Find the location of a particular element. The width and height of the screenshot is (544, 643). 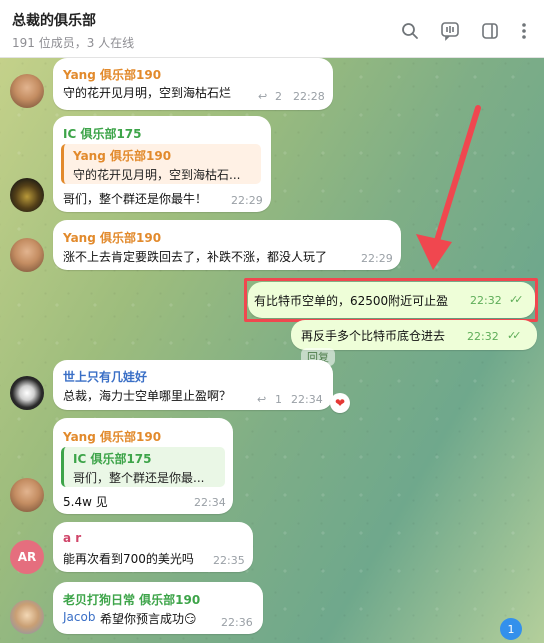

more-icon is located at coordinates (524, 31).